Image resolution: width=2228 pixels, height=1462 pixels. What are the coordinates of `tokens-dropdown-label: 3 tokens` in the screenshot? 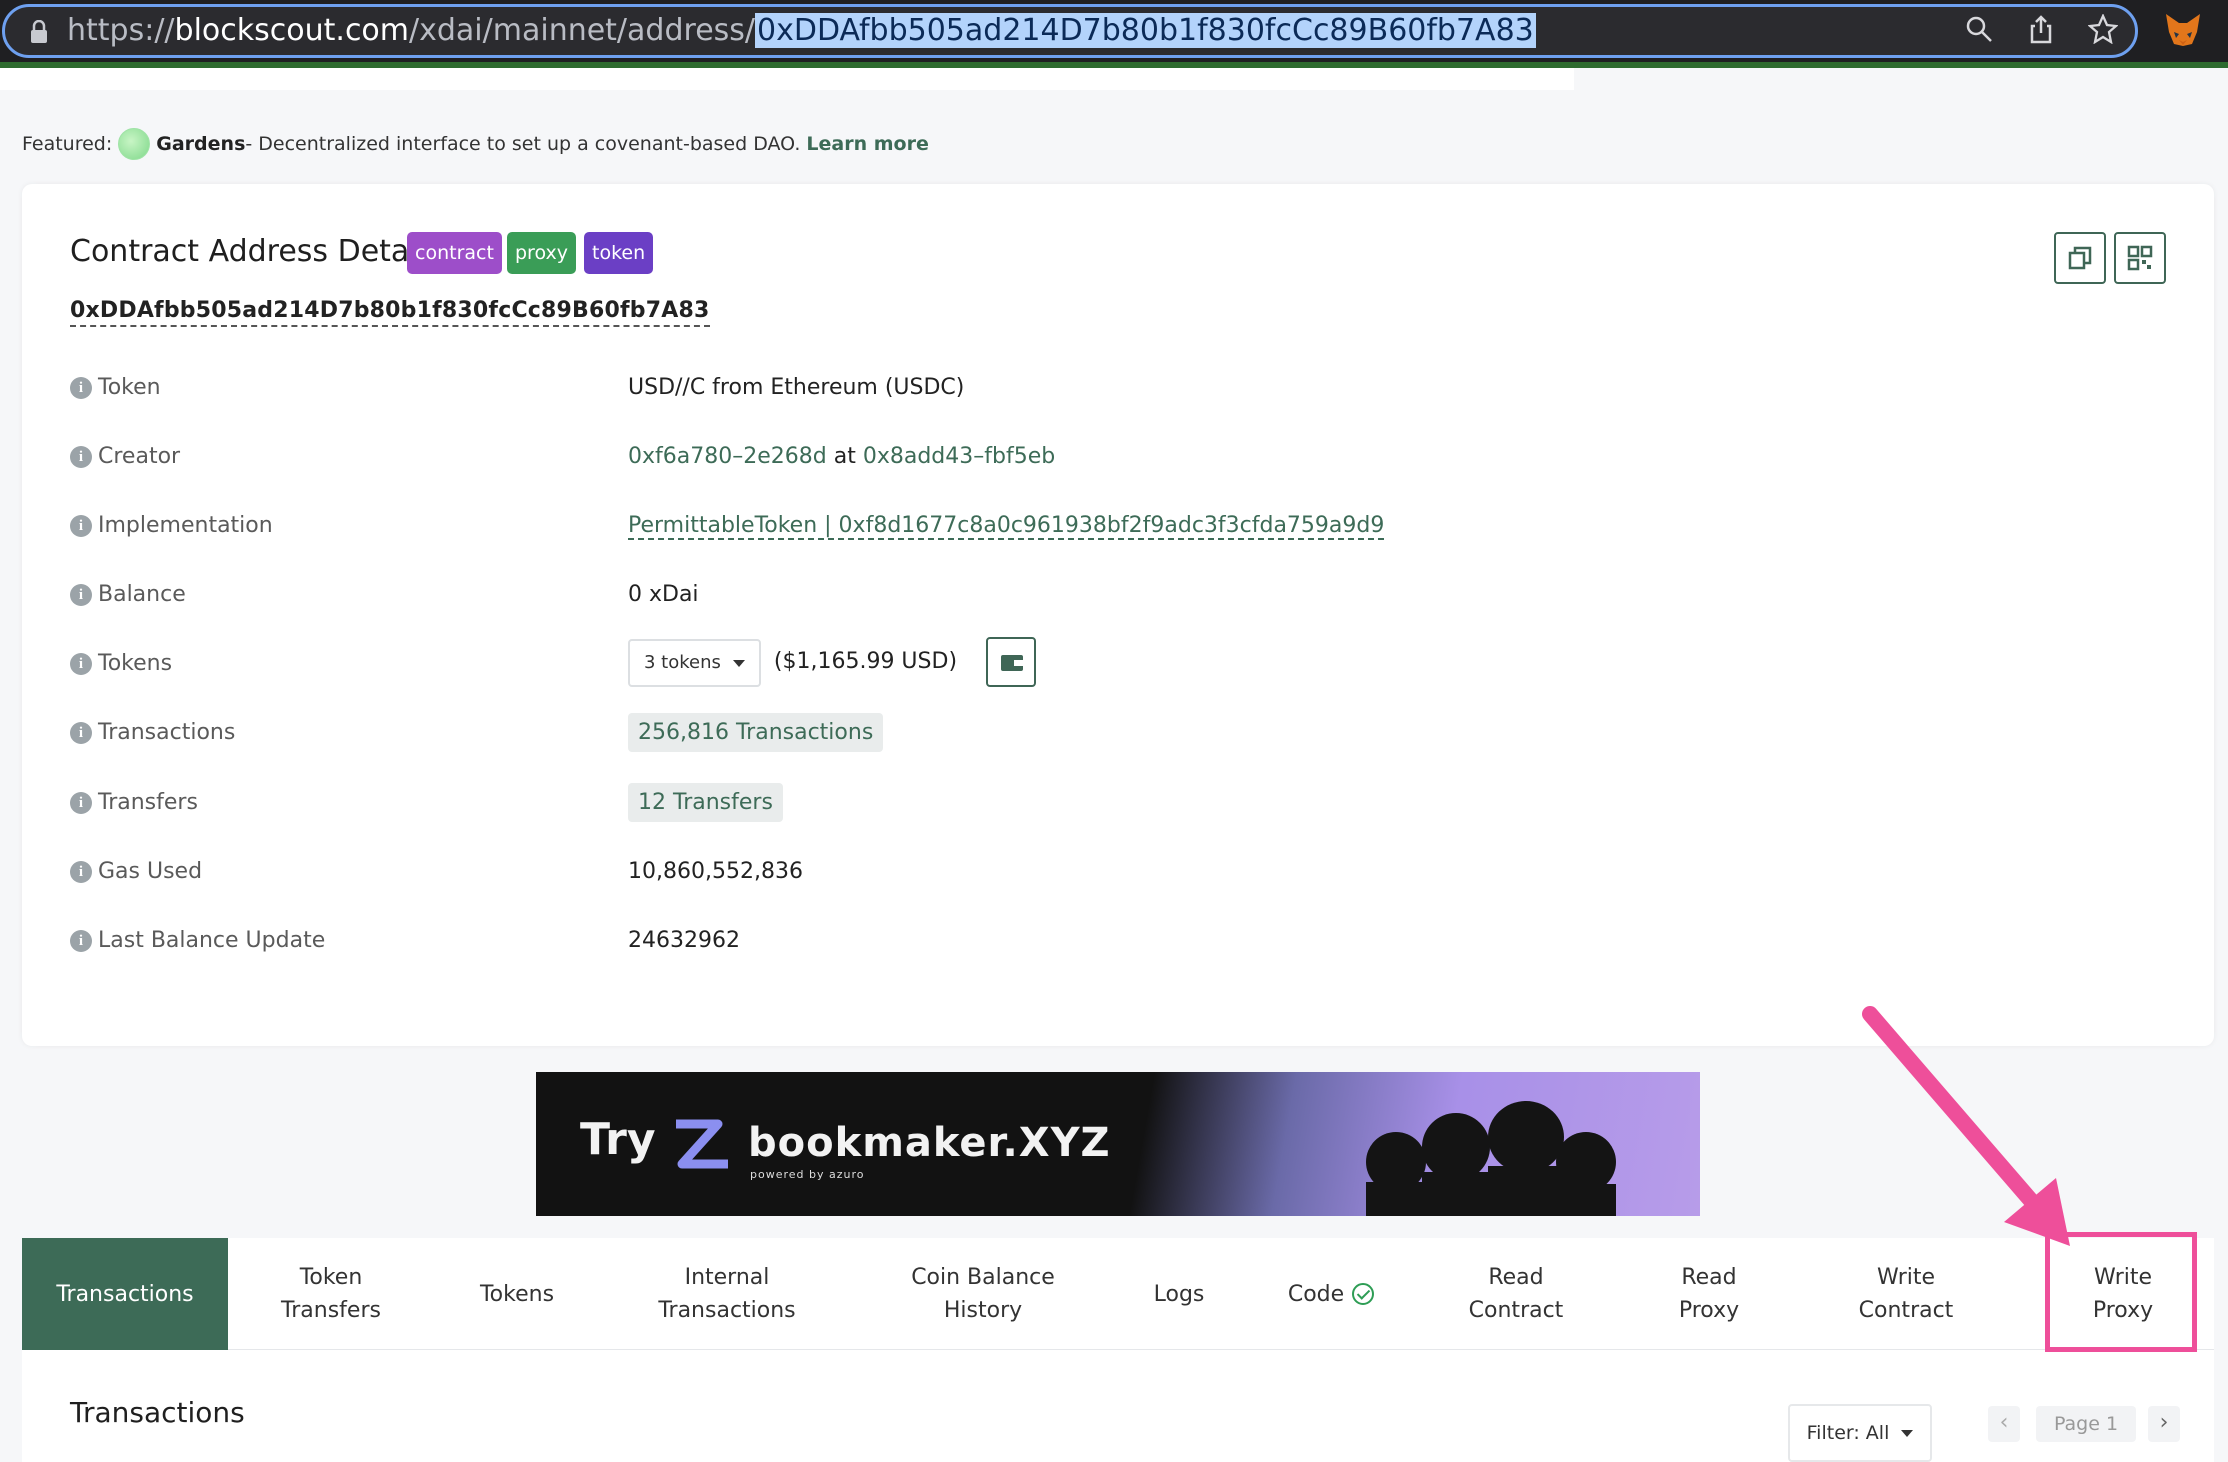 It's located at (682, 662).